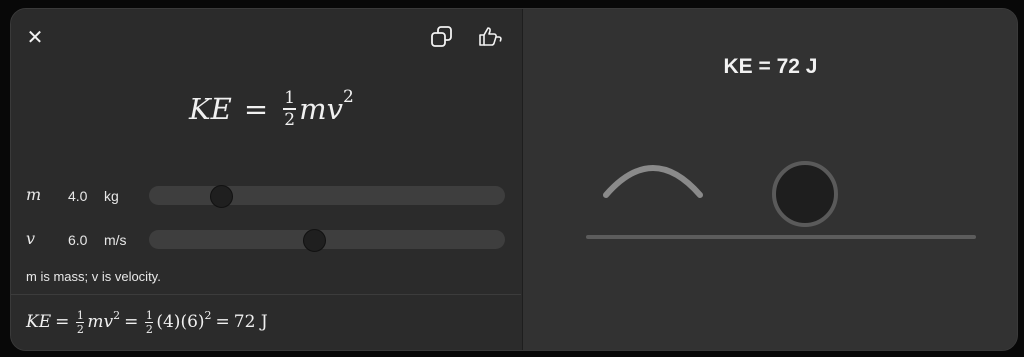 The image size is (1024, 357). I want to click on computation-numerator: 1, so click(80, 315).